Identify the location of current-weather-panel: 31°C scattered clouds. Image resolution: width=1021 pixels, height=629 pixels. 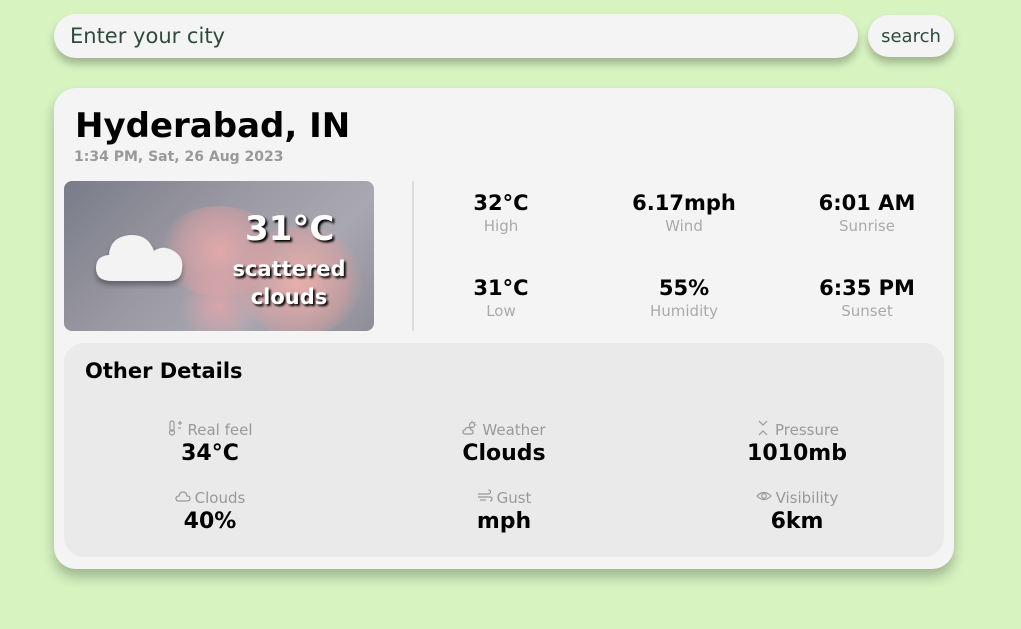
(219, 256).